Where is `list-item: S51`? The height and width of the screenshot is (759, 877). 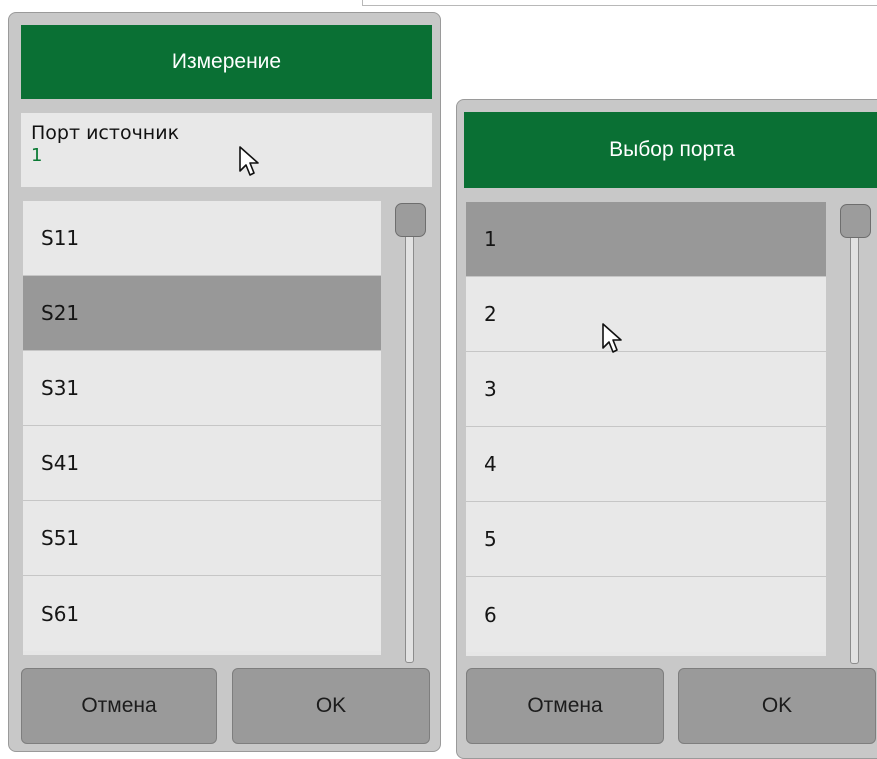 list-item: S51 is located at coordinates (202, 538).